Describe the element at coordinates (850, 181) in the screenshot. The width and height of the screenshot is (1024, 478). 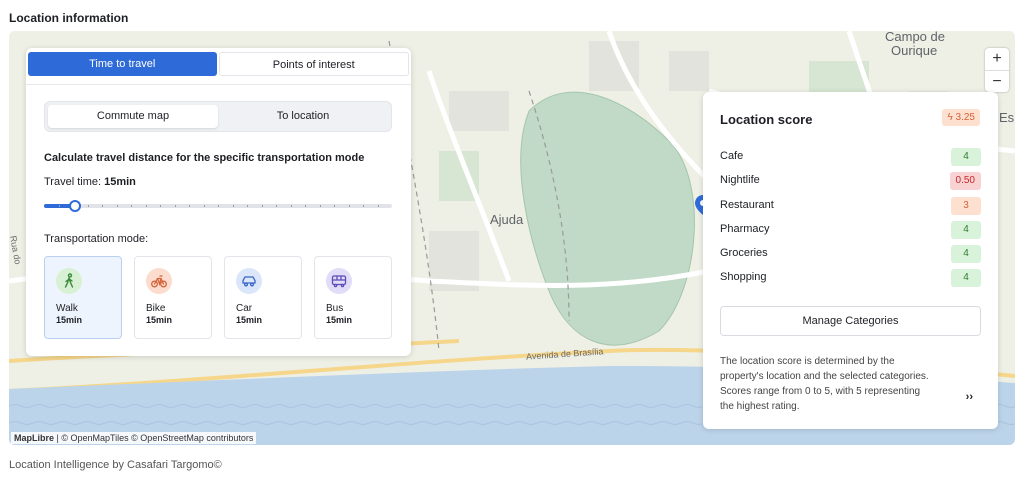
I see `score-row-nightlife: Nightlife 0.50` at that location.